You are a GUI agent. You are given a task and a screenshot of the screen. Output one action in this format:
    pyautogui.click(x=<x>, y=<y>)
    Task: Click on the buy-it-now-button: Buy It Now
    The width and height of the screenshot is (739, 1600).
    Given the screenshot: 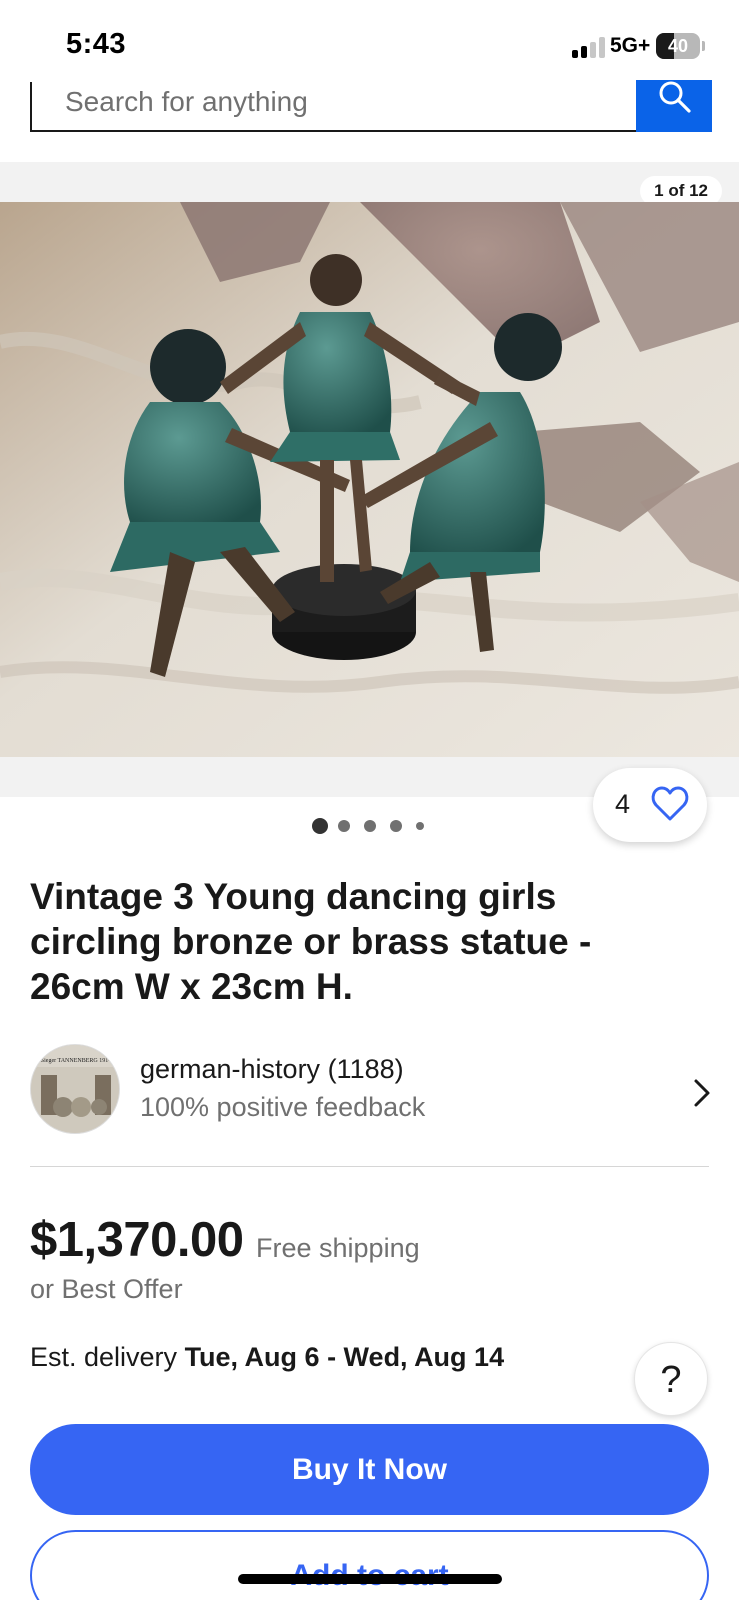 What is the action you would take?
    pyautogui.click(x=369, y=1469)
    